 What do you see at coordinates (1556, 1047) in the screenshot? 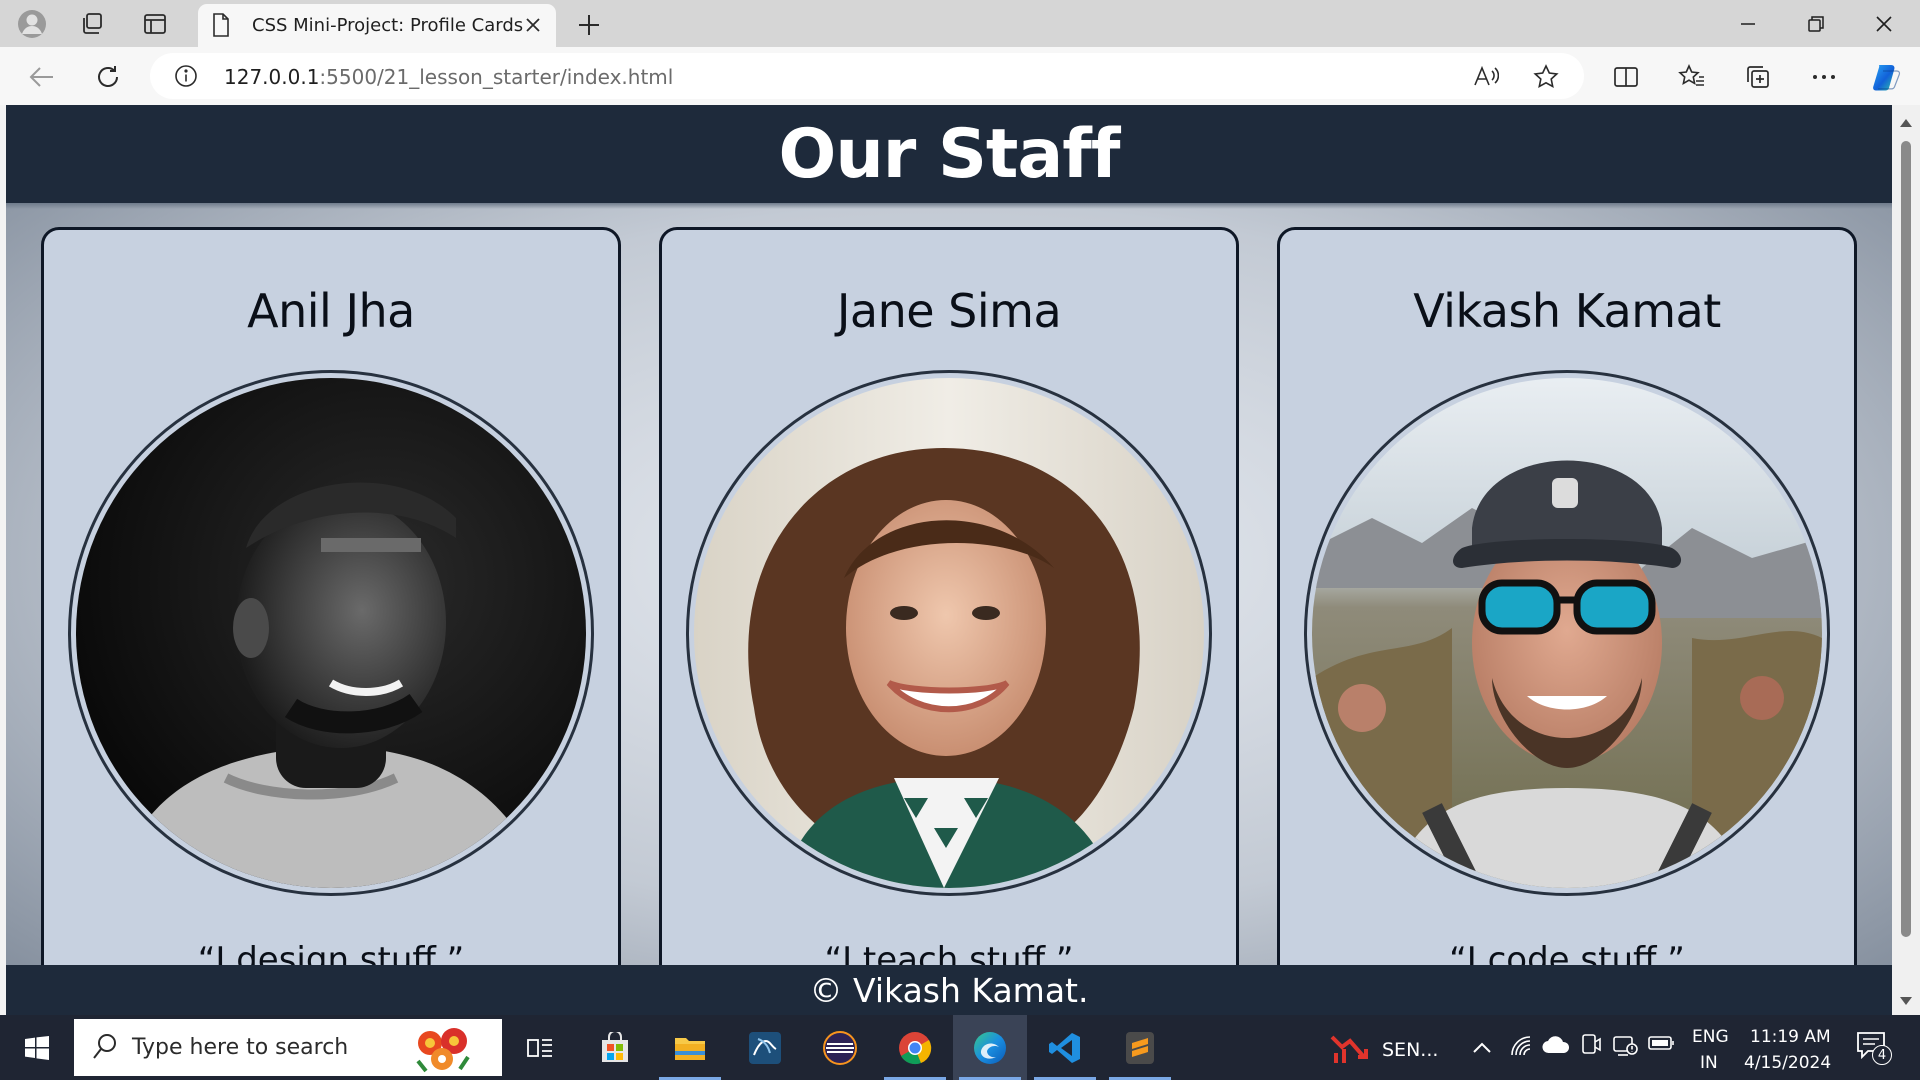
I see `onedrive-cloud-icon` at bounding box center [1556, 1047].